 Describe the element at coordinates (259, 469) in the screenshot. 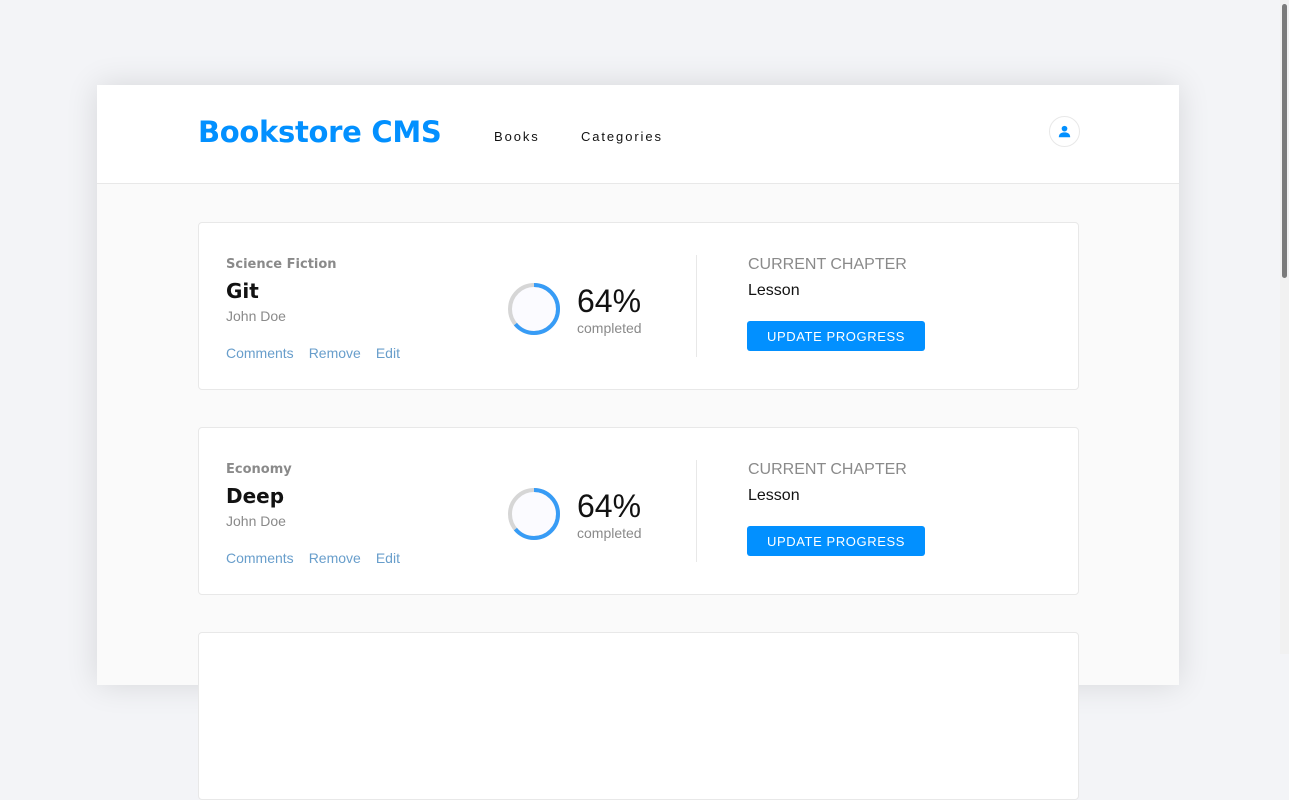

I see `book-genre: Economy` at that location.